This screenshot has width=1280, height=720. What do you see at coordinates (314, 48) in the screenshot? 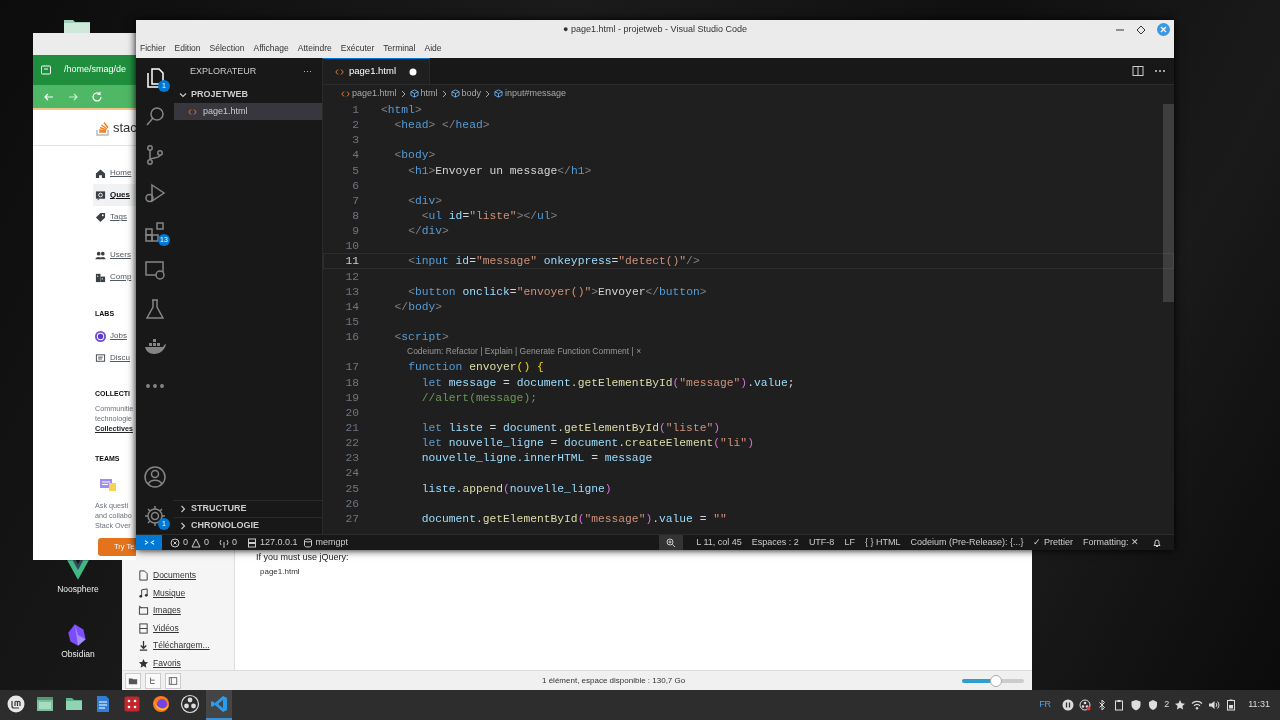
I see `menu-item: Atteindre` at bounding box center [314, 48].